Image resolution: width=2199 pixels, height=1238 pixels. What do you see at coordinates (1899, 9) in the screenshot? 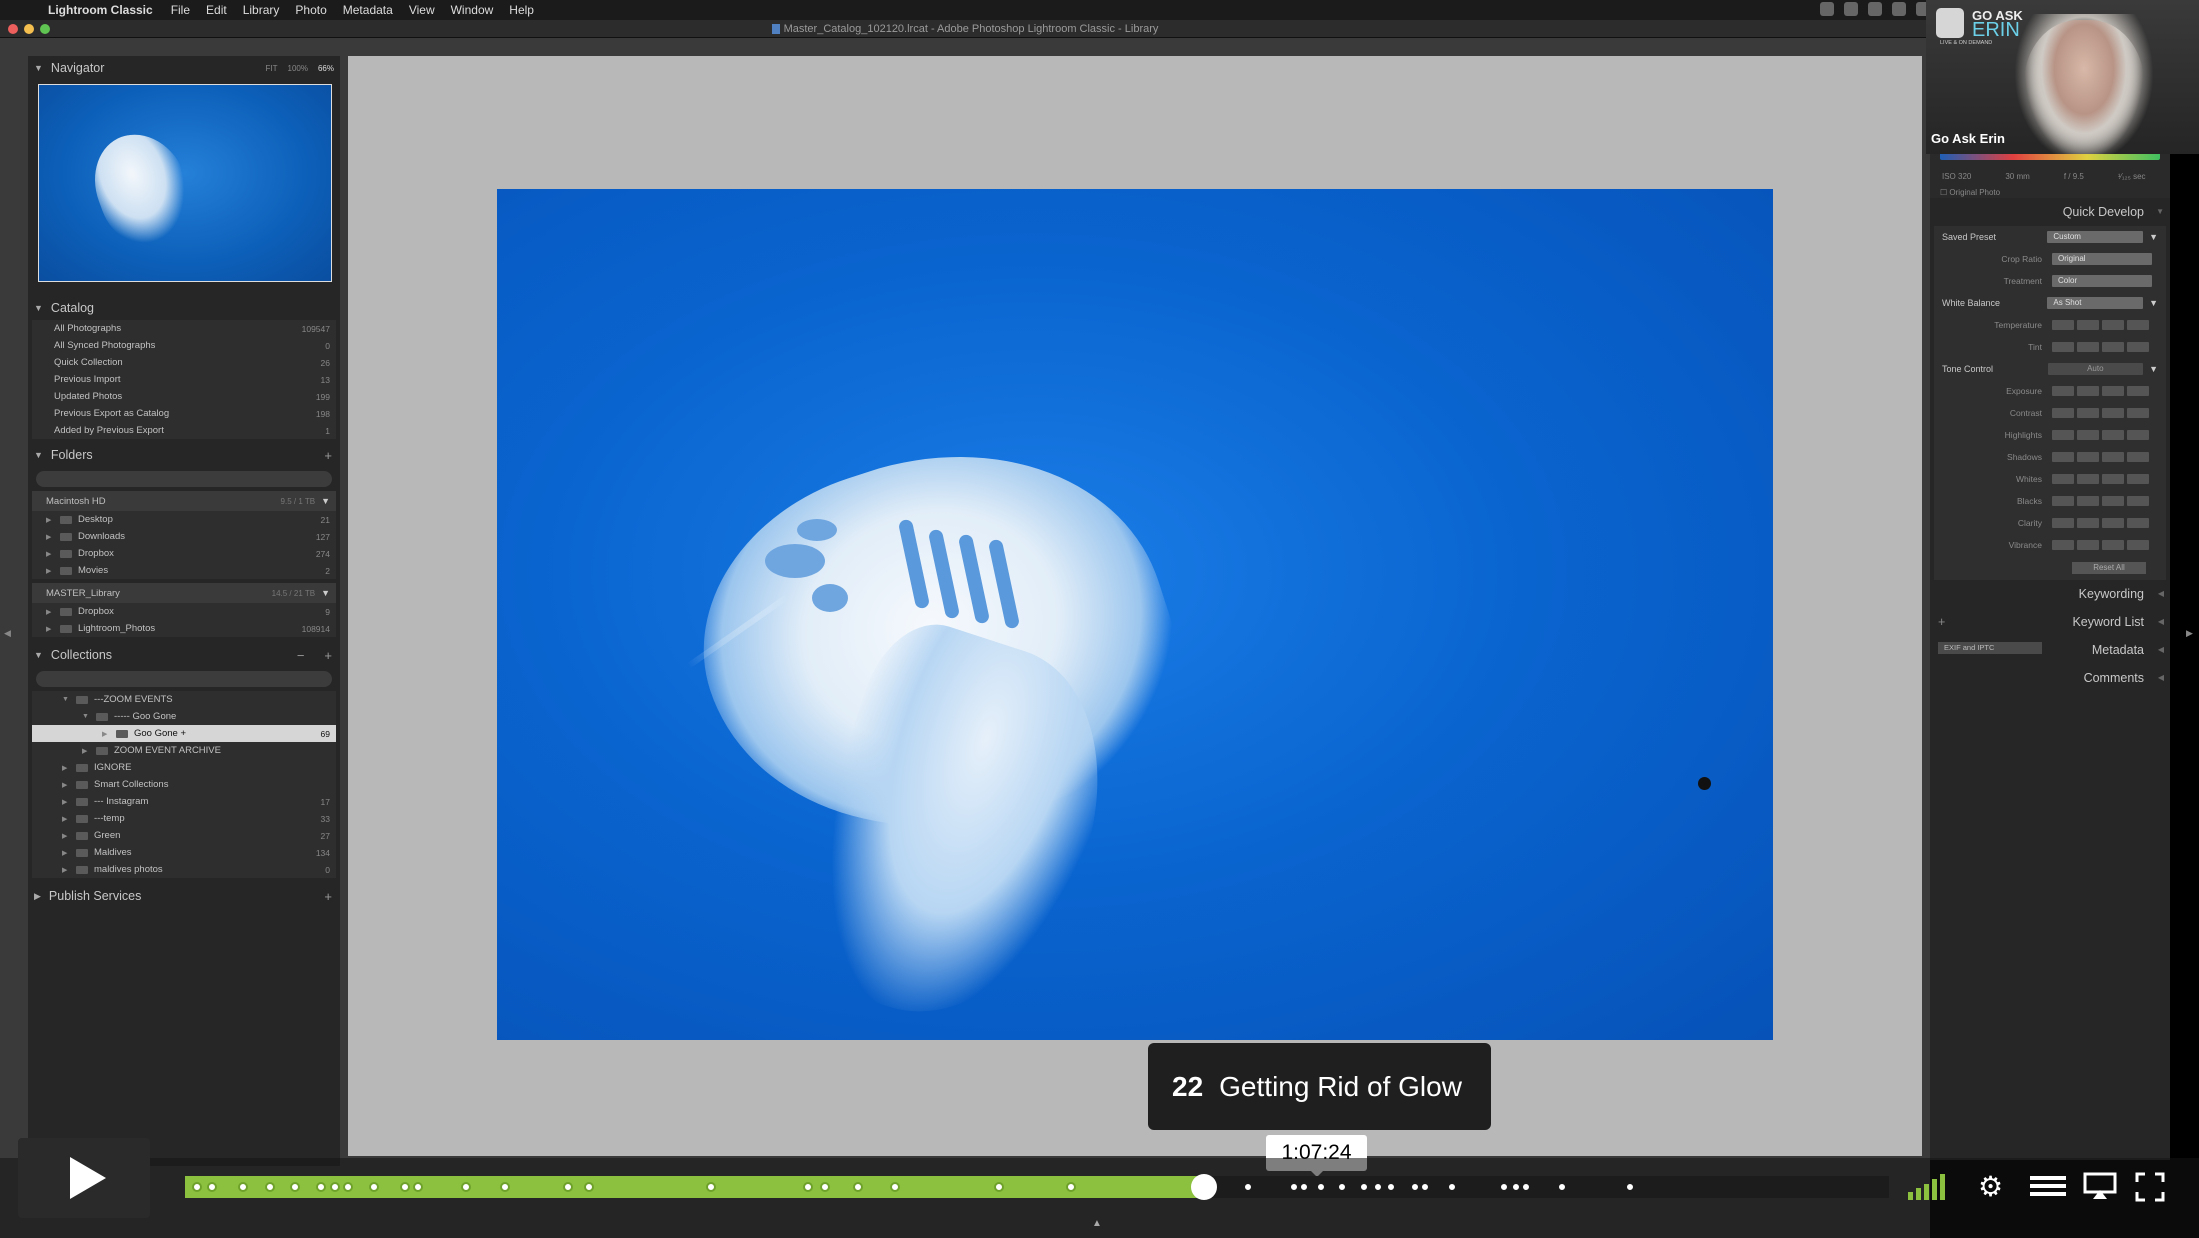
I see `dropbox-icon` at bounding box center [1899, 9].